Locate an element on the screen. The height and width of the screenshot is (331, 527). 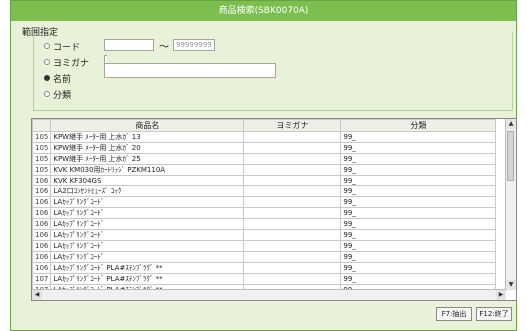
horizontal-scrollbar: ◀ ▶ is located at coordinates (269, 294).